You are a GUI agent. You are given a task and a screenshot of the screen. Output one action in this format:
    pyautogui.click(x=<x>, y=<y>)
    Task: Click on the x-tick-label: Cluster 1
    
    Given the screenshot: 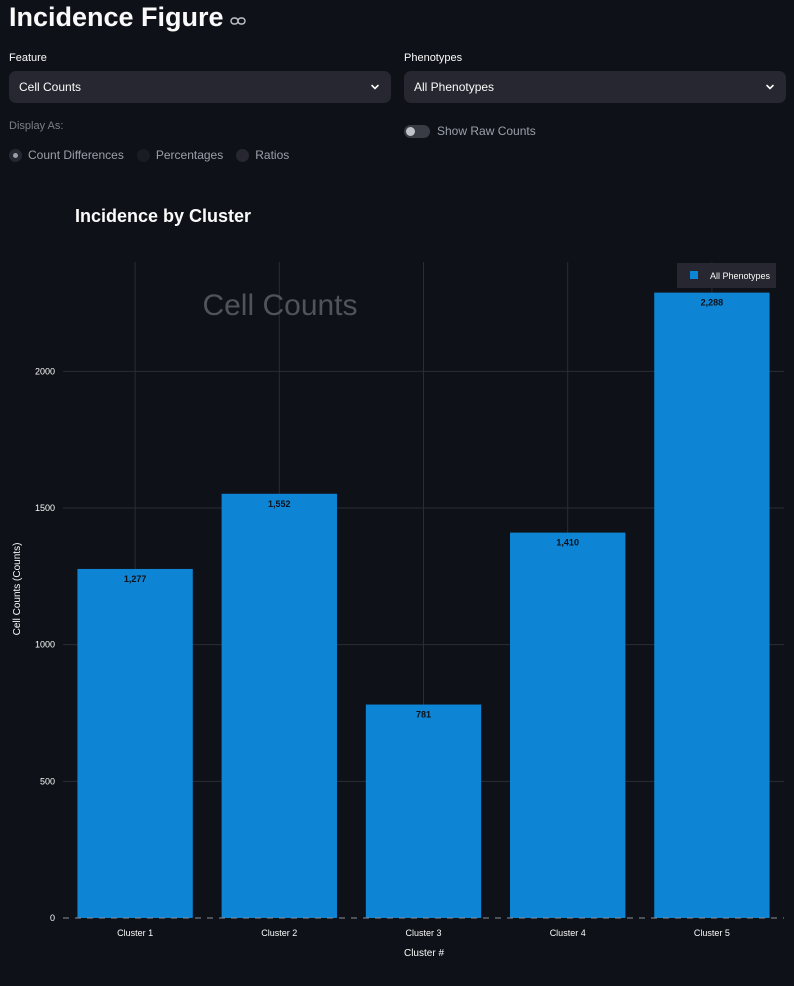 What is the action you would take?
    pyautogui.click(x=135, y=933)
    